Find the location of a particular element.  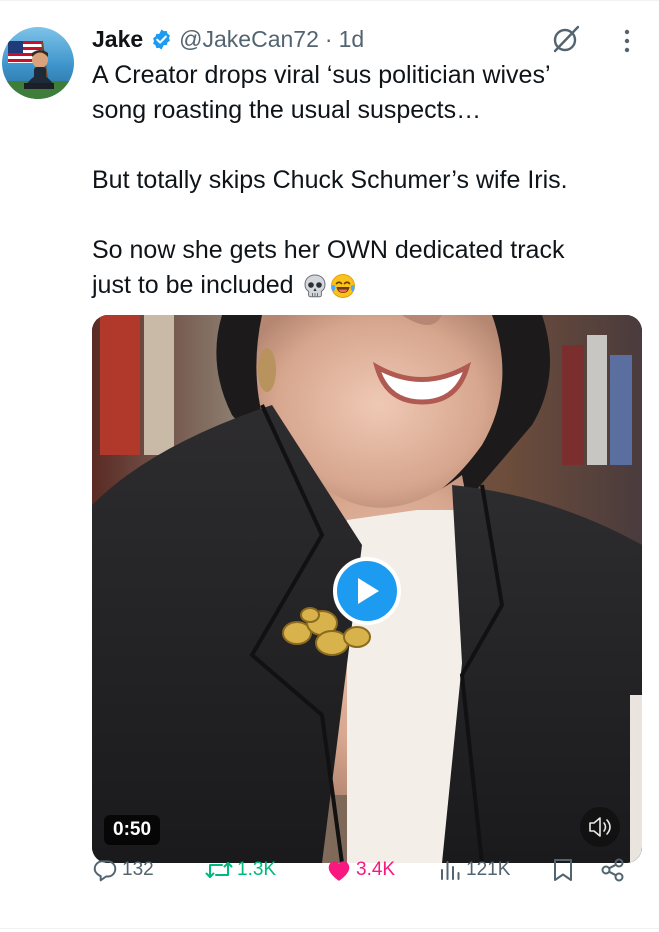

avatar is located at coordinates (38, 63).